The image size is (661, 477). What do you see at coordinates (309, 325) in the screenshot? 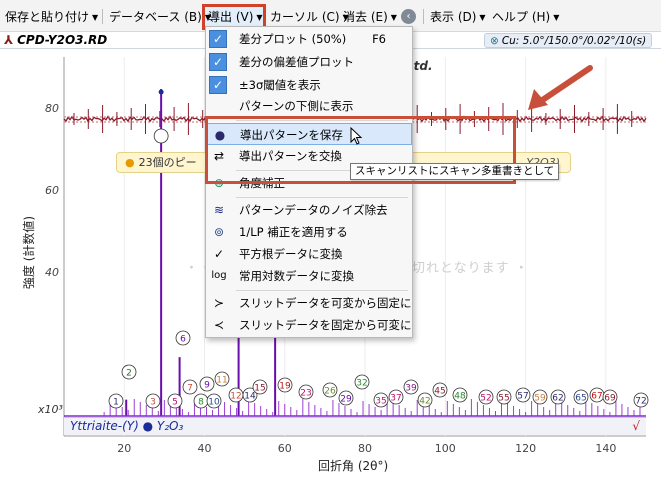
I see `menu-item-slit-variable: ≺ スリットデータを固定から可変に` at bounding box center [309, 325].